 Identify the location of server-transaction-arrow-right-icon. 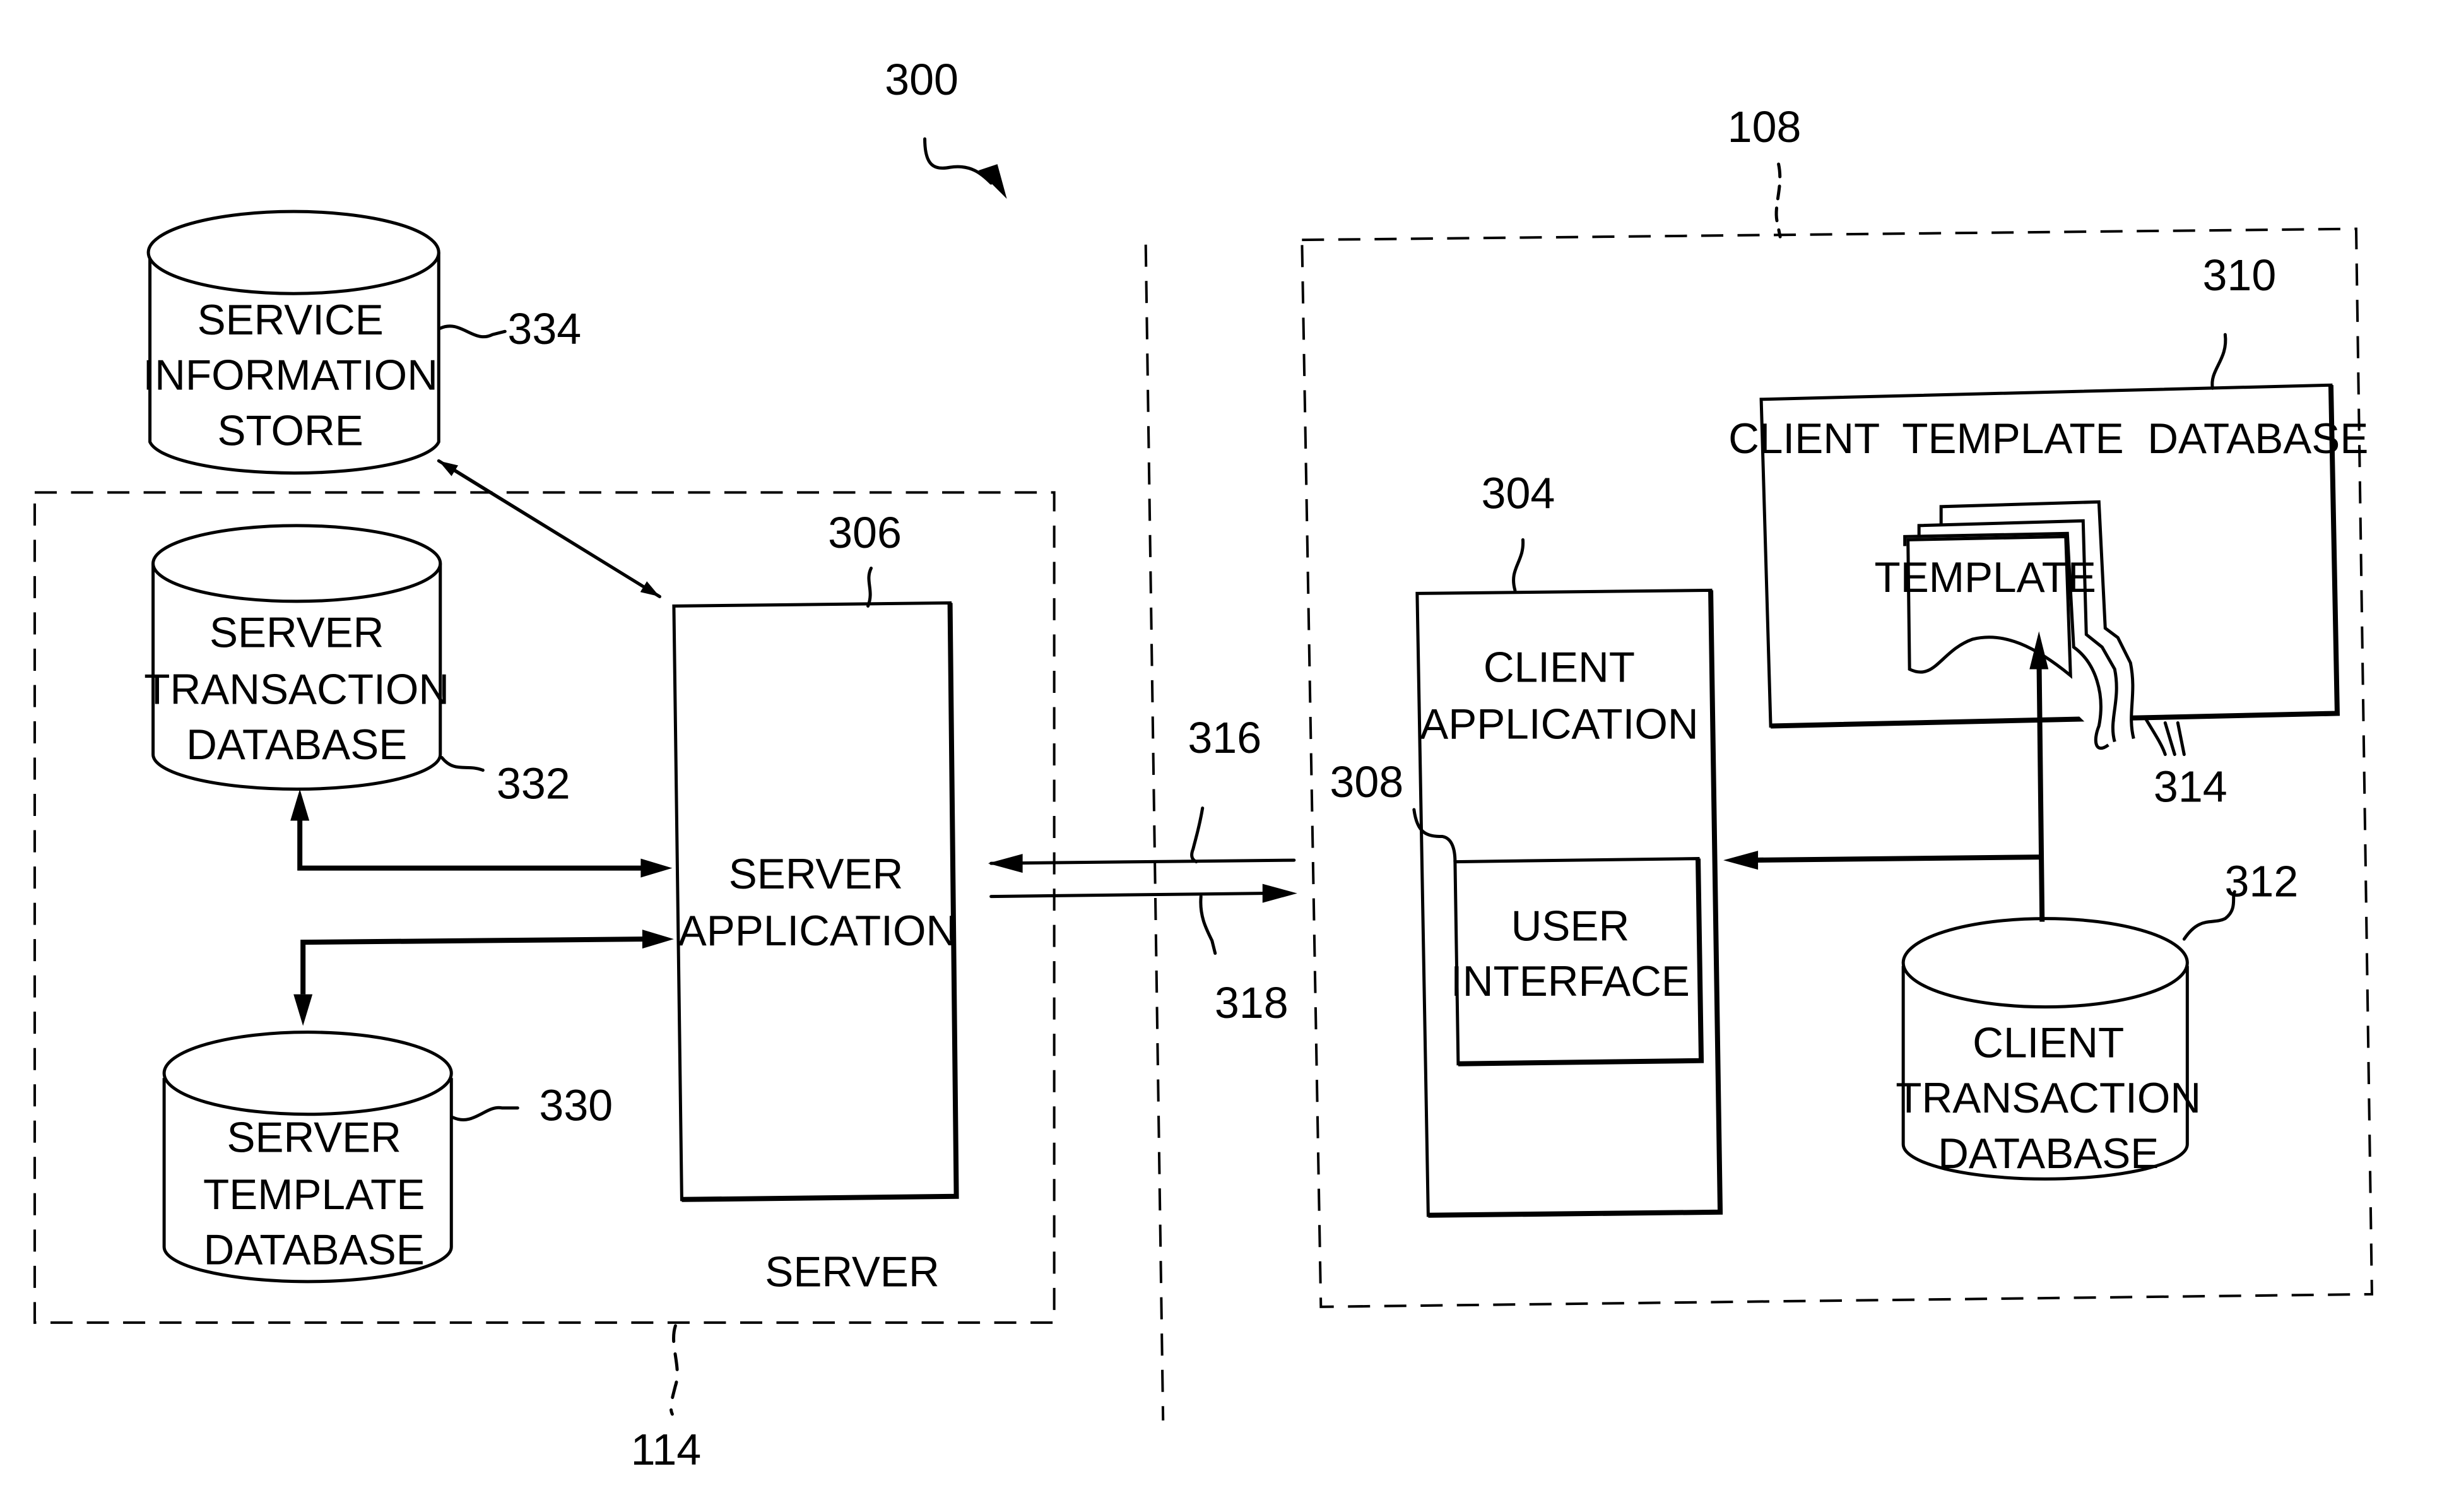
(656, 868).